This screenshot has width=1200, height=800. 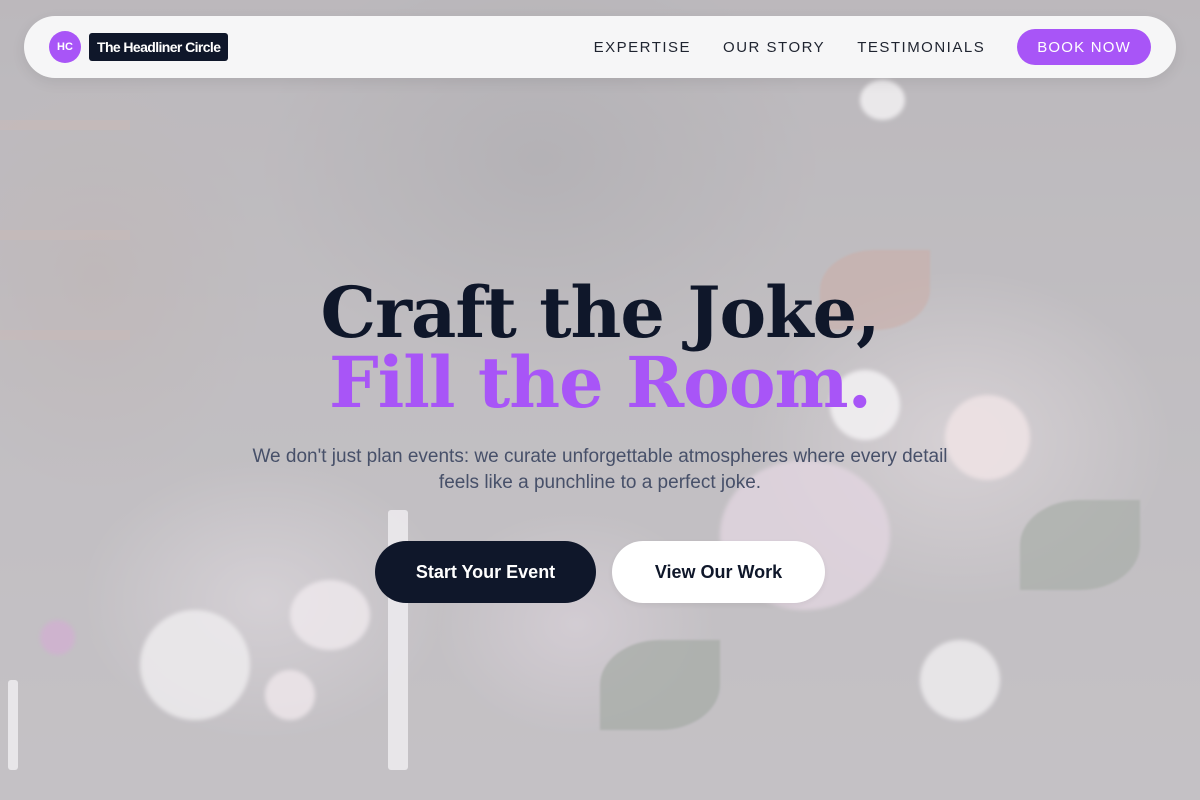 What do you see at coordinates (485, 572) in the screenshot?
I see `start-event-button: Start Your Event` at bounding box center [485, 572].